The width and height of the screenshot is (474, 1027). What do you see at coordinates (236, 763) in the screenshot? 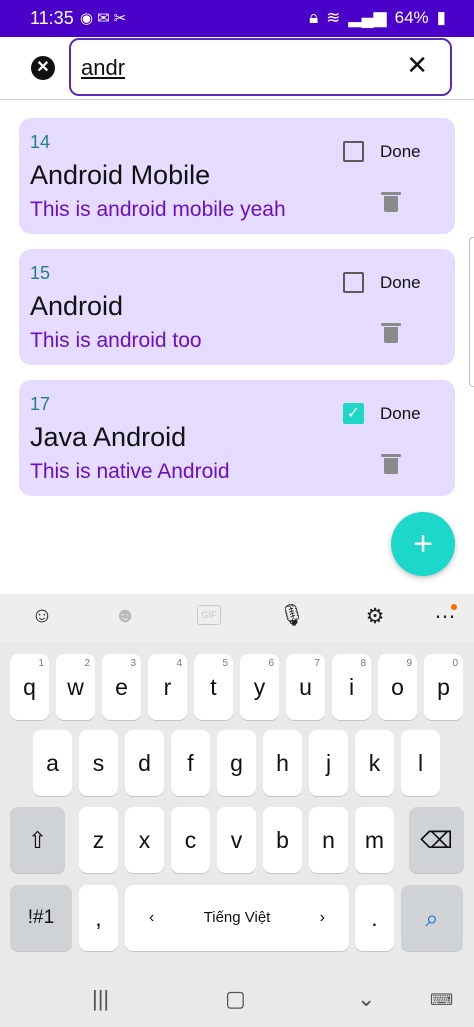
I see `key-g: g` at bounding box center [236, 763].